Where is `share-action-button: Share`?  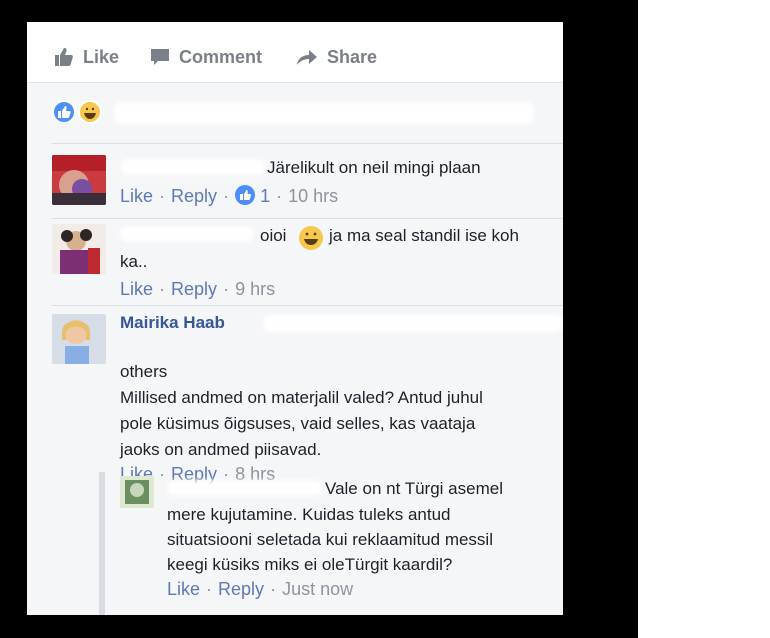
share-action-button: Share is located at coordinates (336, 57).